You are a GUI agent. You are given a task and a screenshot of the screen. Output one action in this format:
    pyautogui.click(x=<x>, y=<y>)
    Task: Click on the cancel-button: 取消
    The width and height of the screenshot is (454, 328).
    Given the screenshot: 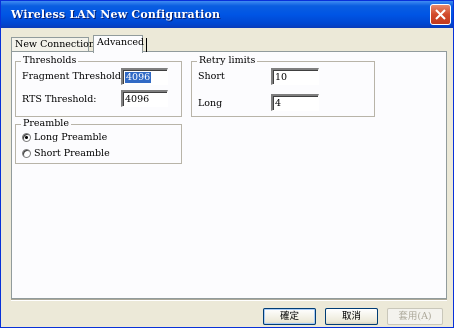 What is the action you would take?
    pyautogui.click(x=351, y=316)
    